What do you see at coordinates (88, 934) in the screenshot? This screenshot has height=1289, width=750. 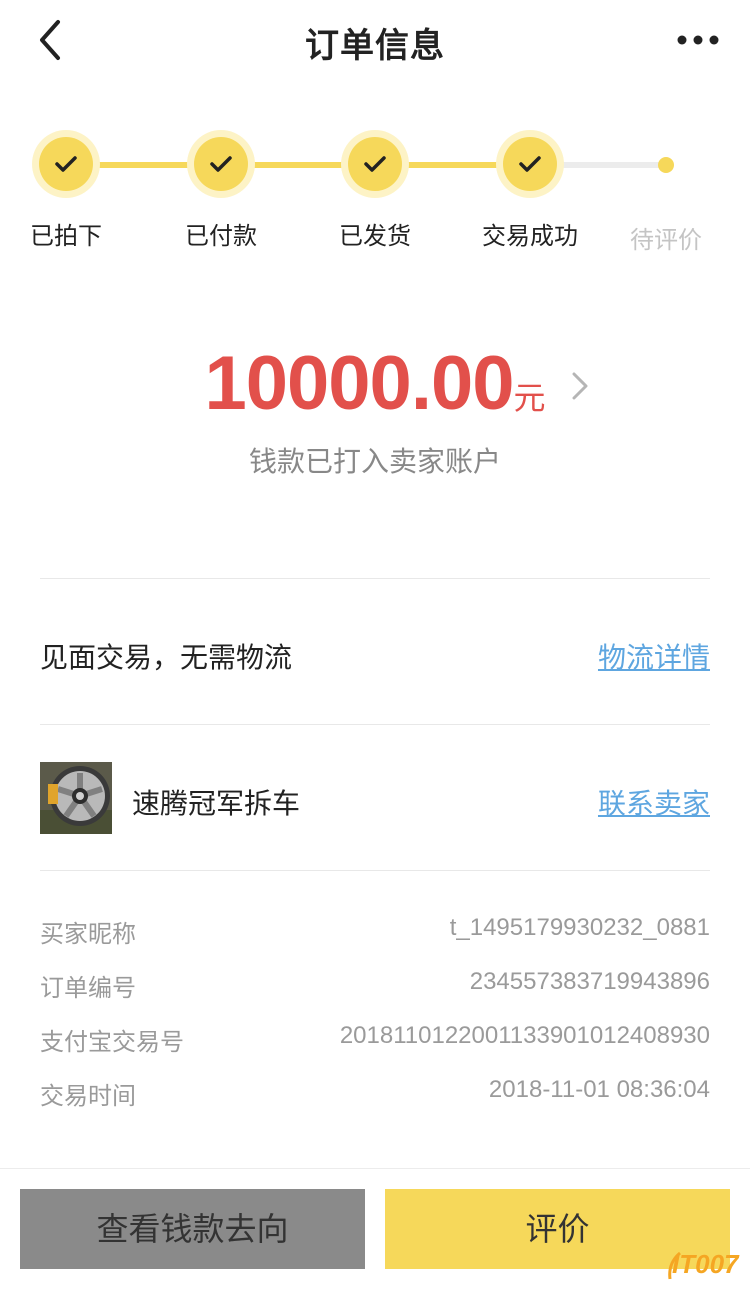 I see `info-key: 买家昵称` at bounding box center [88, 934].